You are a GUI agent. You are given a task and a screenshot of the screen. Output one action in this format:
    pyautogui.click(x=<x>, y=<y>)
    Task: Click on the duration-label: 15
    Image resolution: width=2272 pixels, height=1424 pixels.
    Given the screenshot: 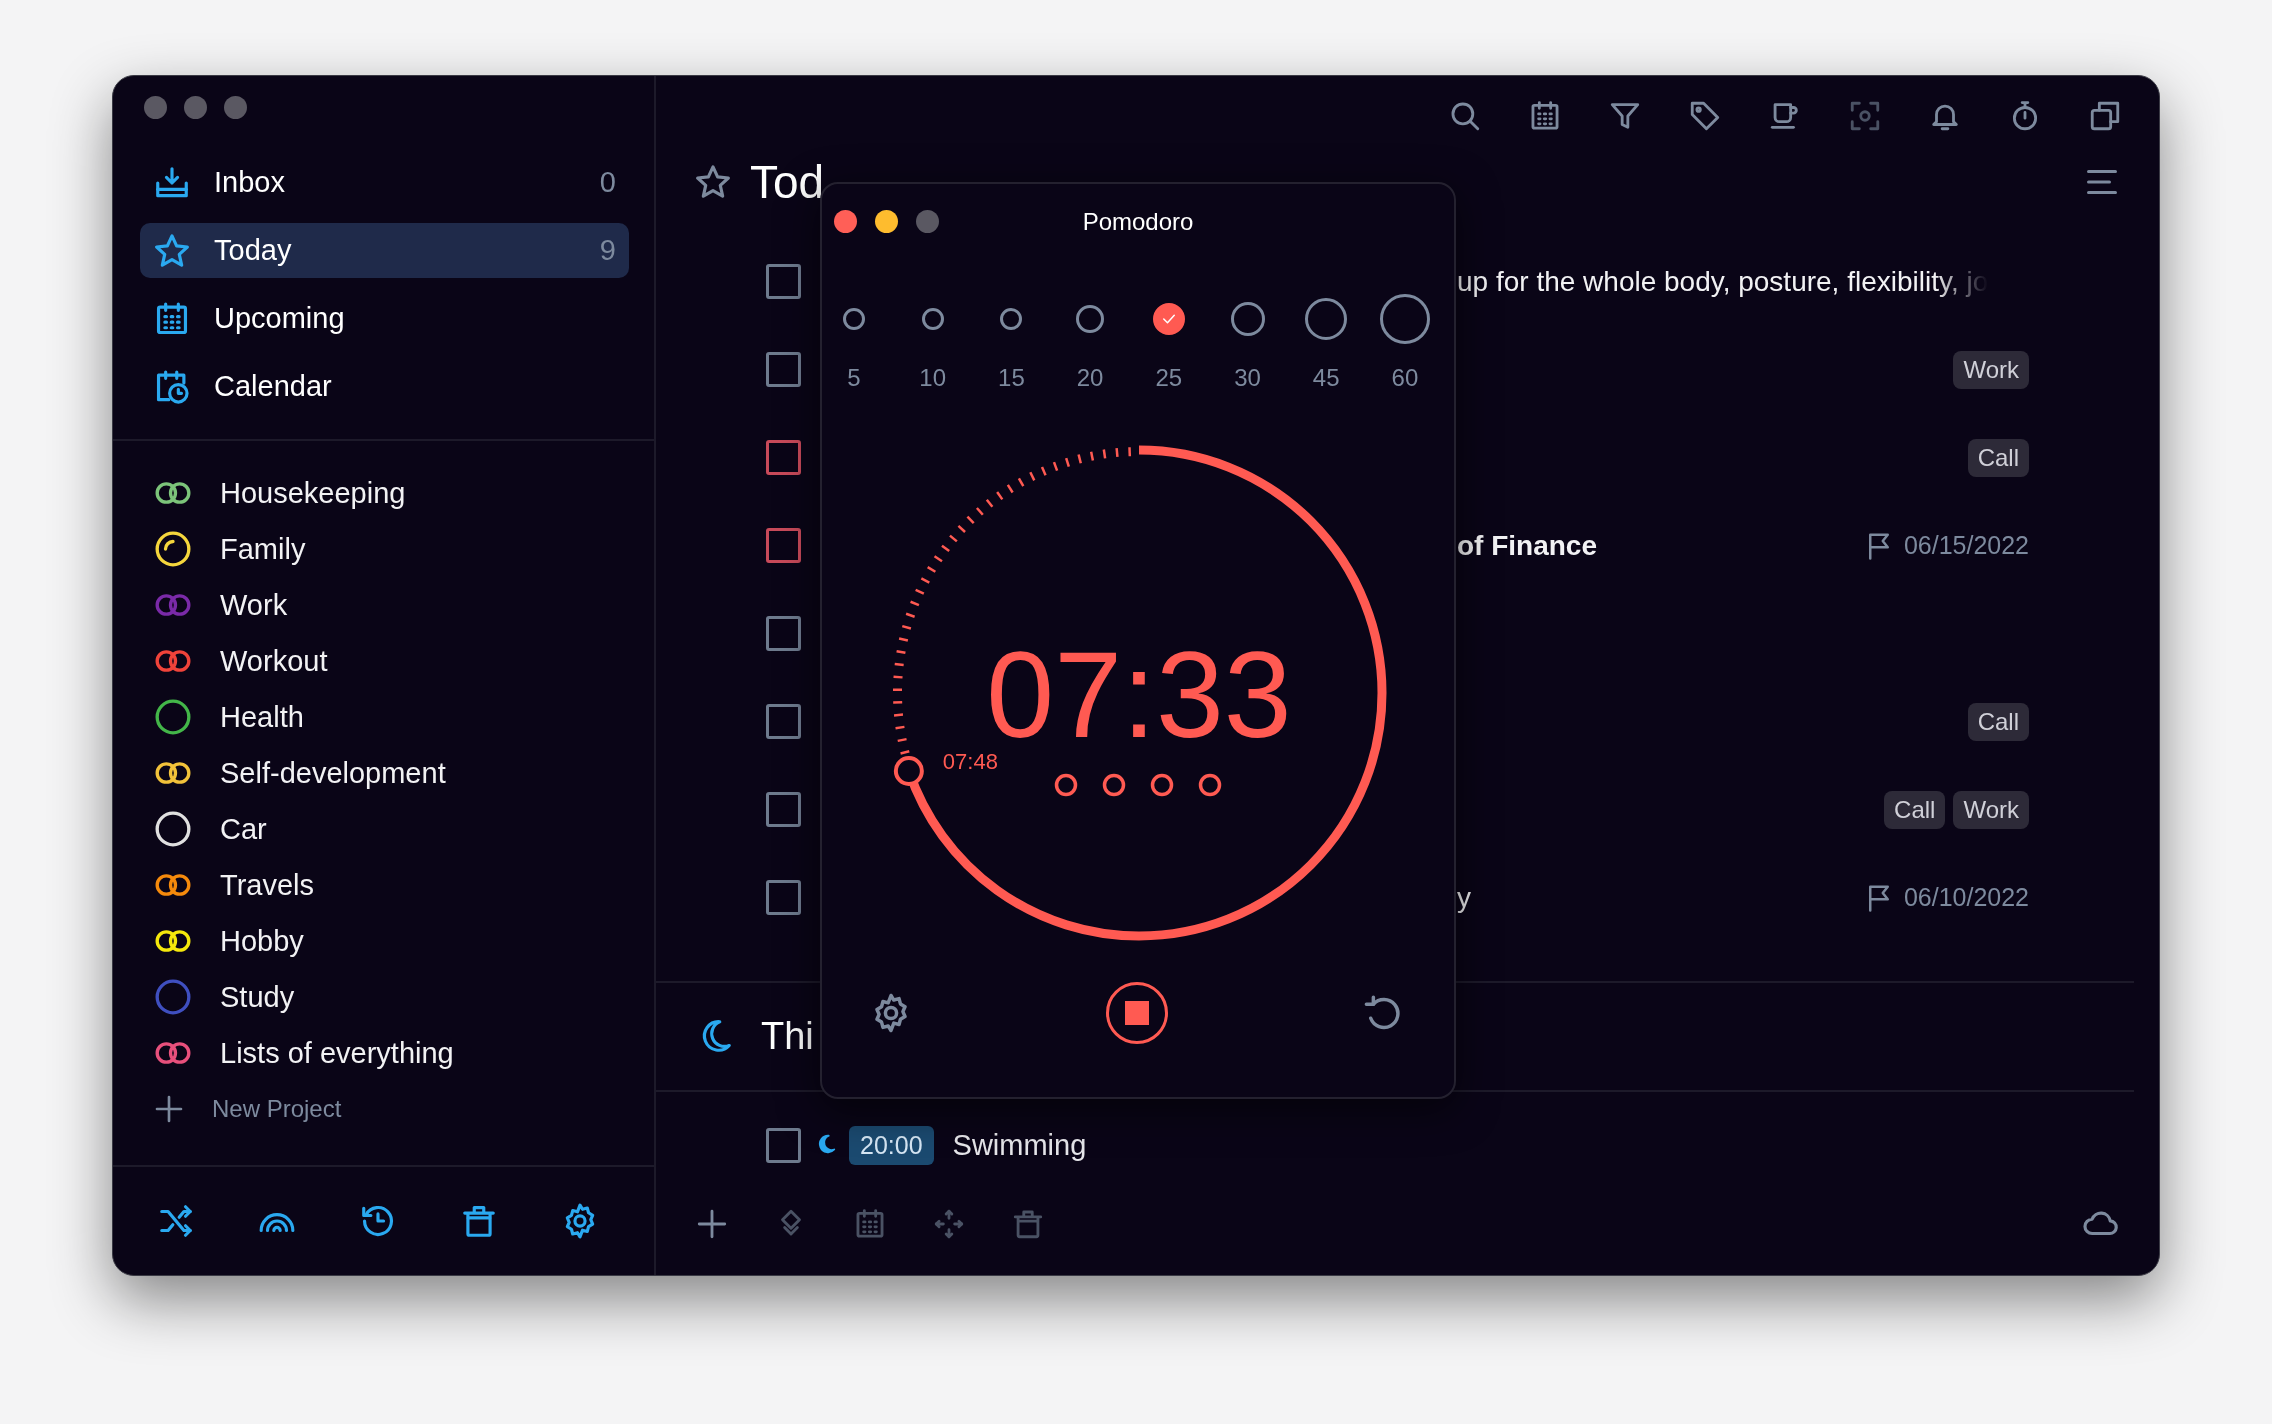 What is the action you would take?
    pyautogui.click(x=1011, y=378)
    